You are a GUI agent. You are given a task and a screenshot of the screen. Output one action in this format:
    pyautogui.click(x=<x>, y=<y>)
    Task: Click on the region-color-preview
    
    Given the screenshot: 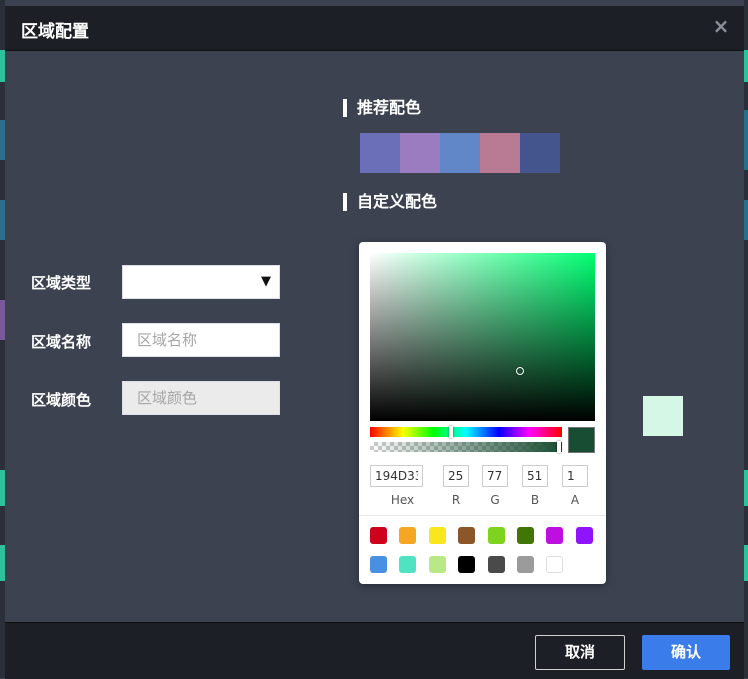 What is the action you would take?
    pyautogui.click(x=663, y=416)
    